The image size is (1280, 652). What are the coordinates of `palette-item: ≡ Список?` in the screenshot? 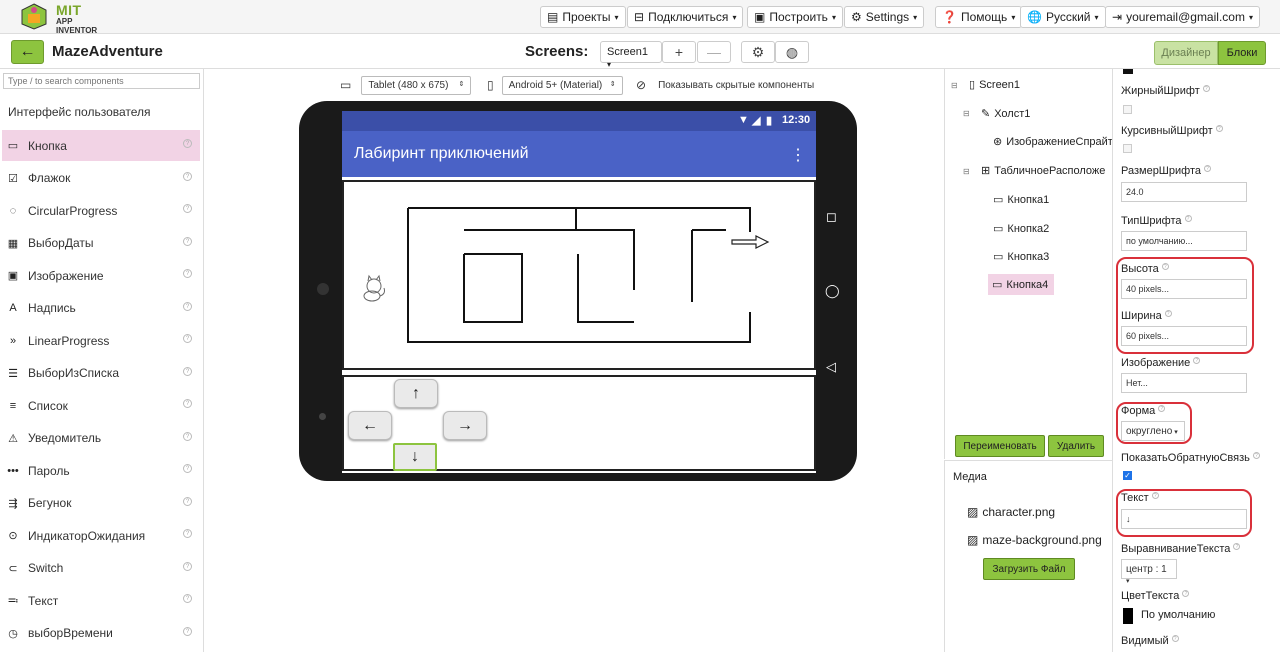 It's located at (101, 405).